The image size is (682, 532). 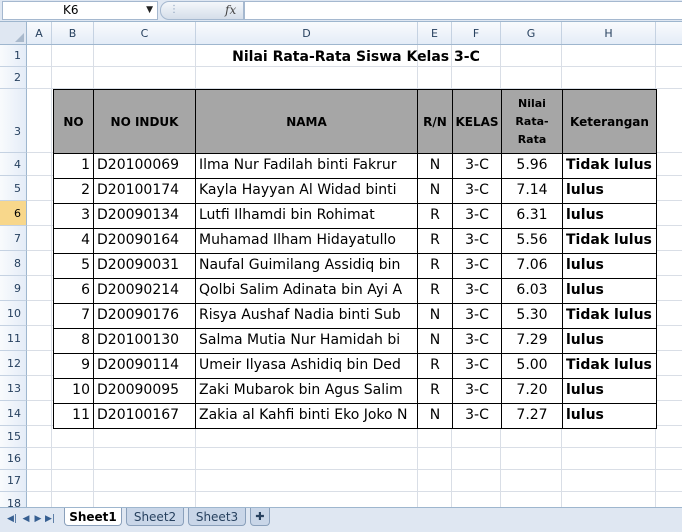 What do you see at coordinates (144, 166) in the screenshot?
I see `table-cell-induk: D20100069` at bounding box center [144, 166].